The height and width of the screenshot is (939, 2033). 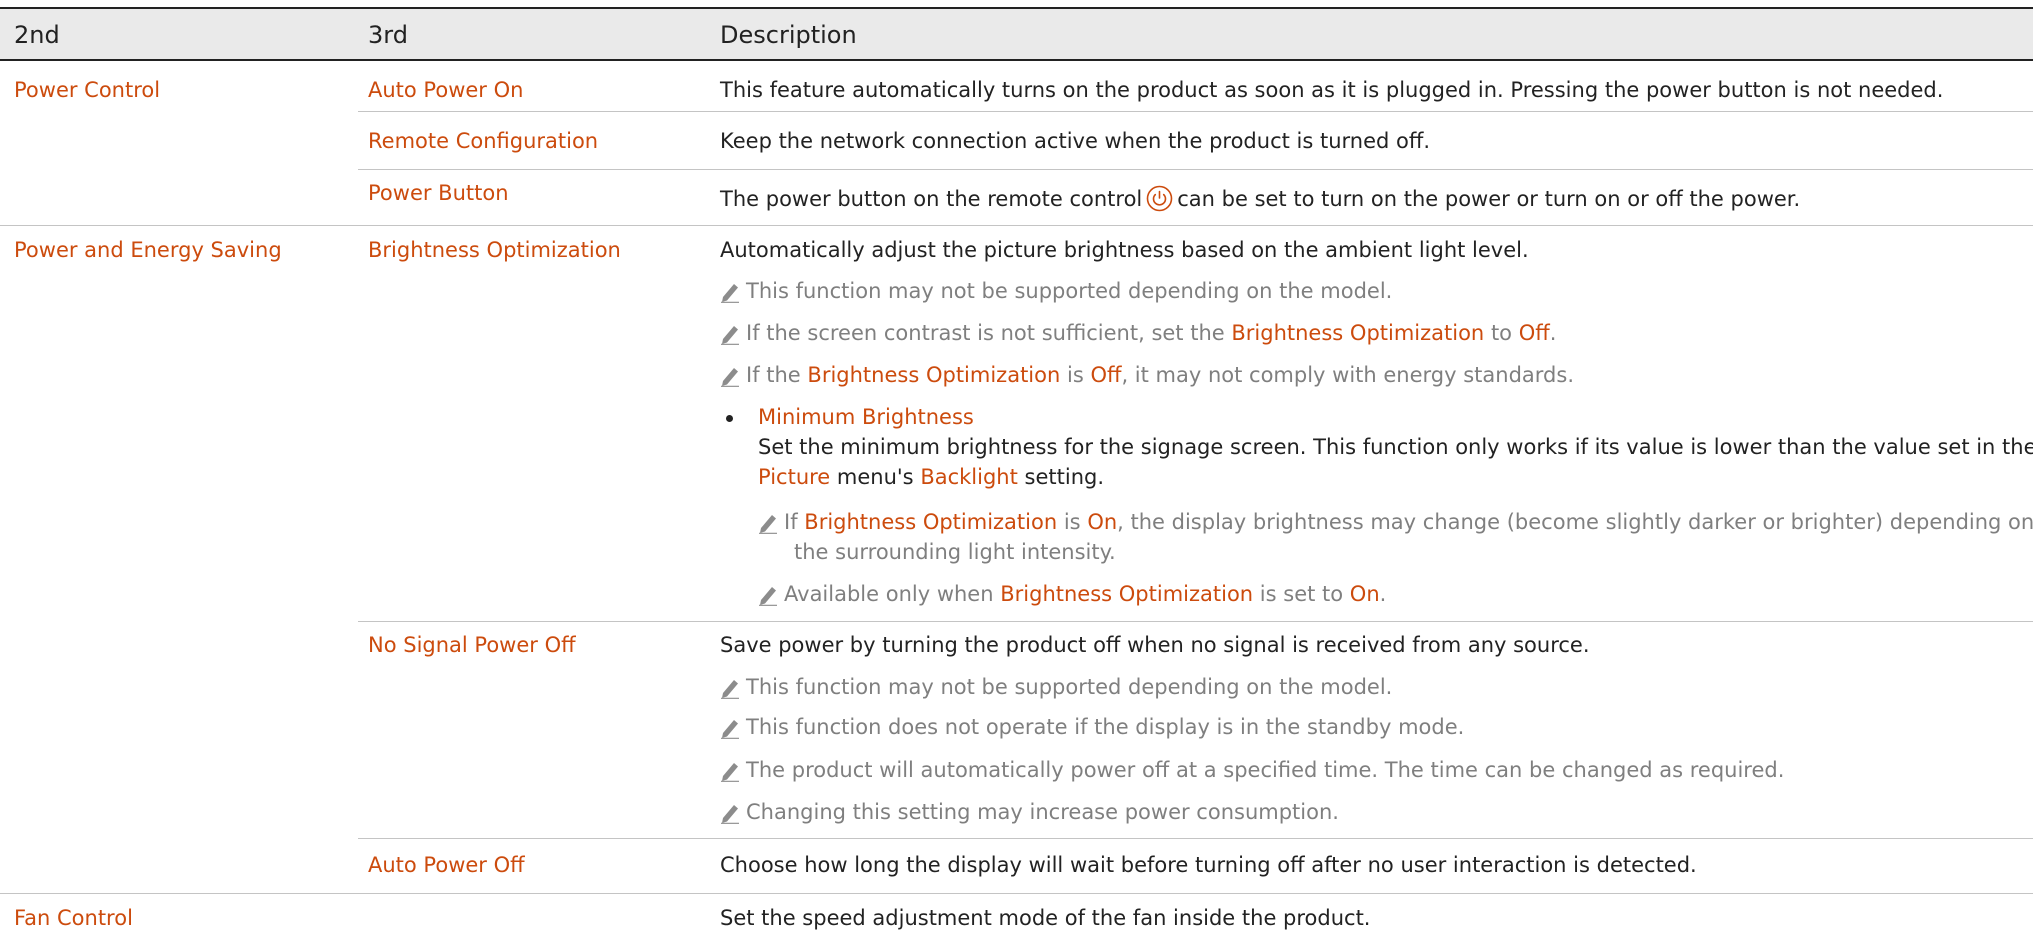 What do you see at coordinates (1159, 198) in the screenshot?
I see `power-icon` at bounding box center [1159, 198].